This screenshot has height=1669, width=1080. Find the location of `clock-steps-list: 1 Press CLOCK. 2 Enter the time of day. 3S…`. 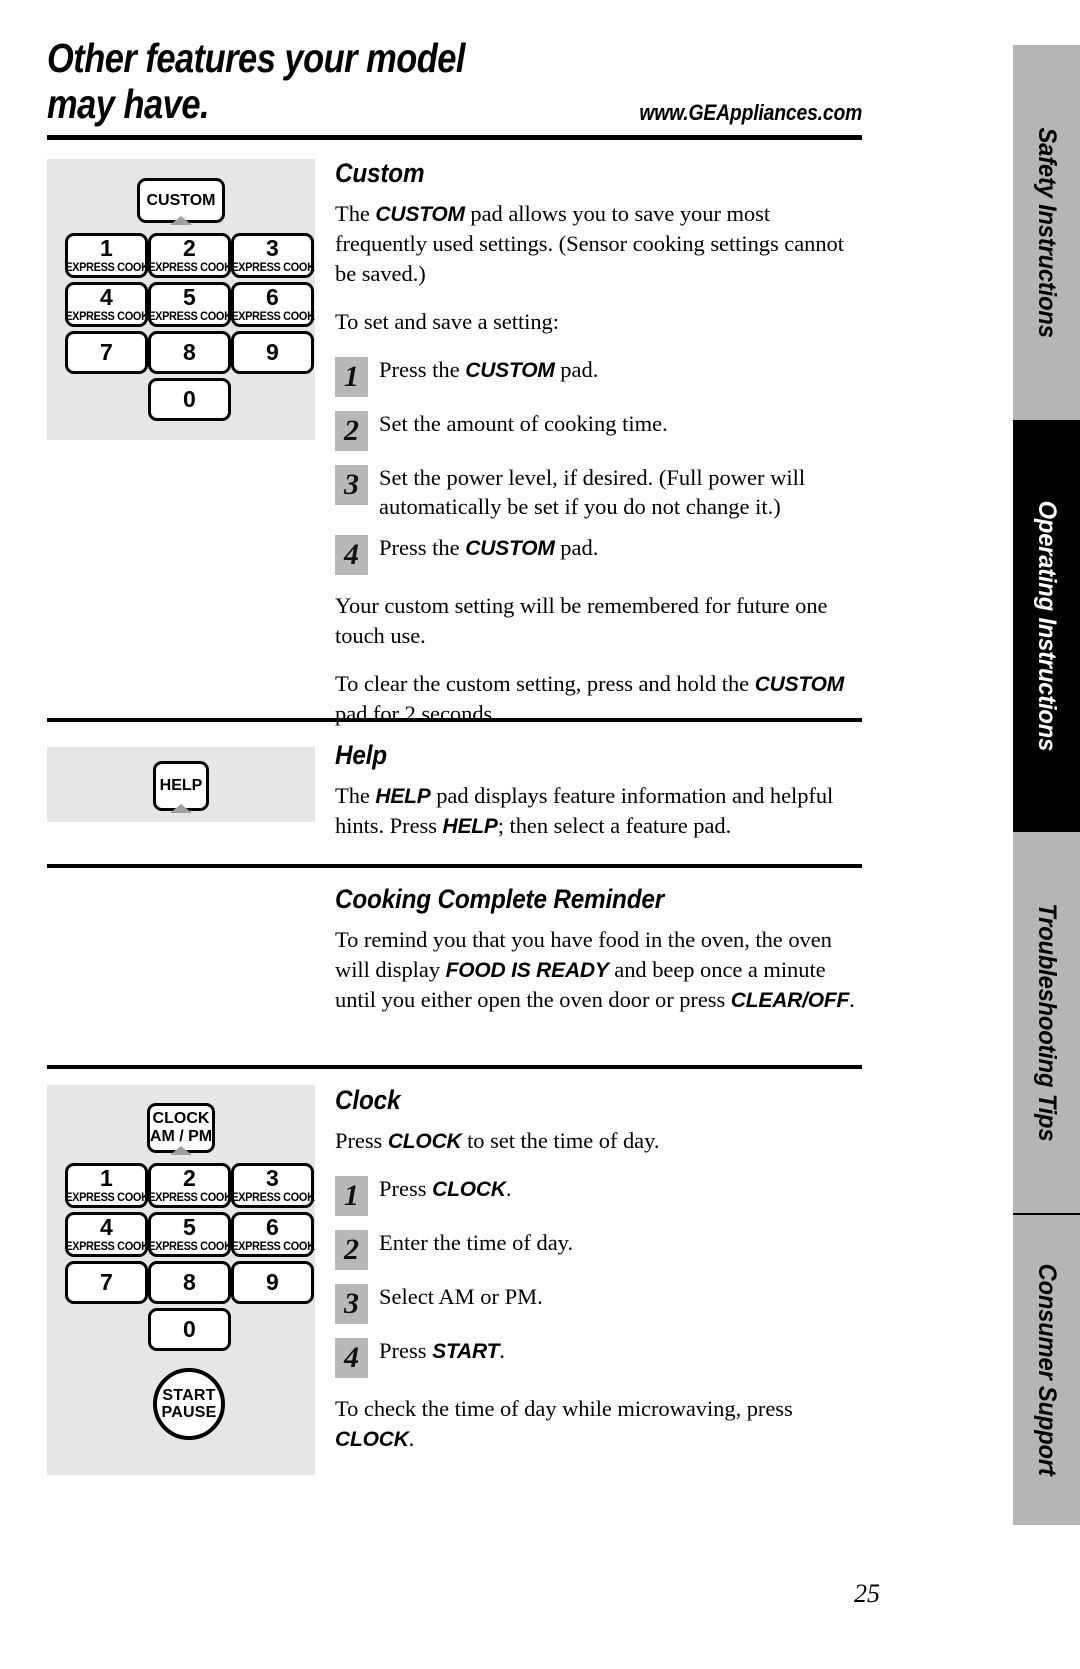

clock-steps-list: 1 Press CLOCK. 2 Enter the time of day. 3S… is located at coordinates (598, 1276).